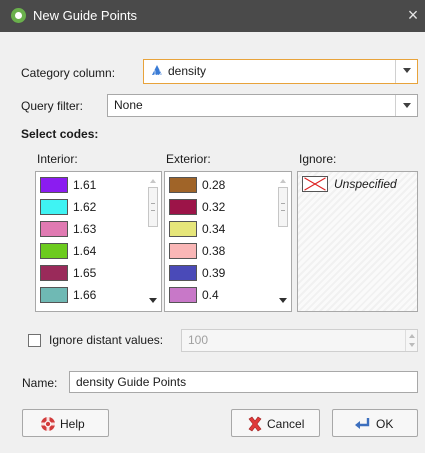 The image size is (425, 453). I want to click on list-item: 0.32, so click(219, 208).